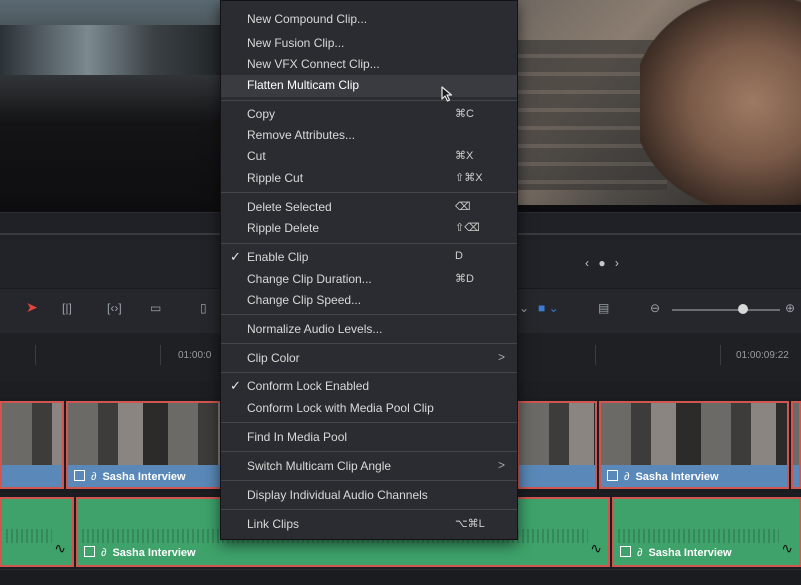 This screenshot has height=585, width=801. I want to click on menu-item-change-clip-duration: Change Clip Duration... ⌘D, so click(369, 280).